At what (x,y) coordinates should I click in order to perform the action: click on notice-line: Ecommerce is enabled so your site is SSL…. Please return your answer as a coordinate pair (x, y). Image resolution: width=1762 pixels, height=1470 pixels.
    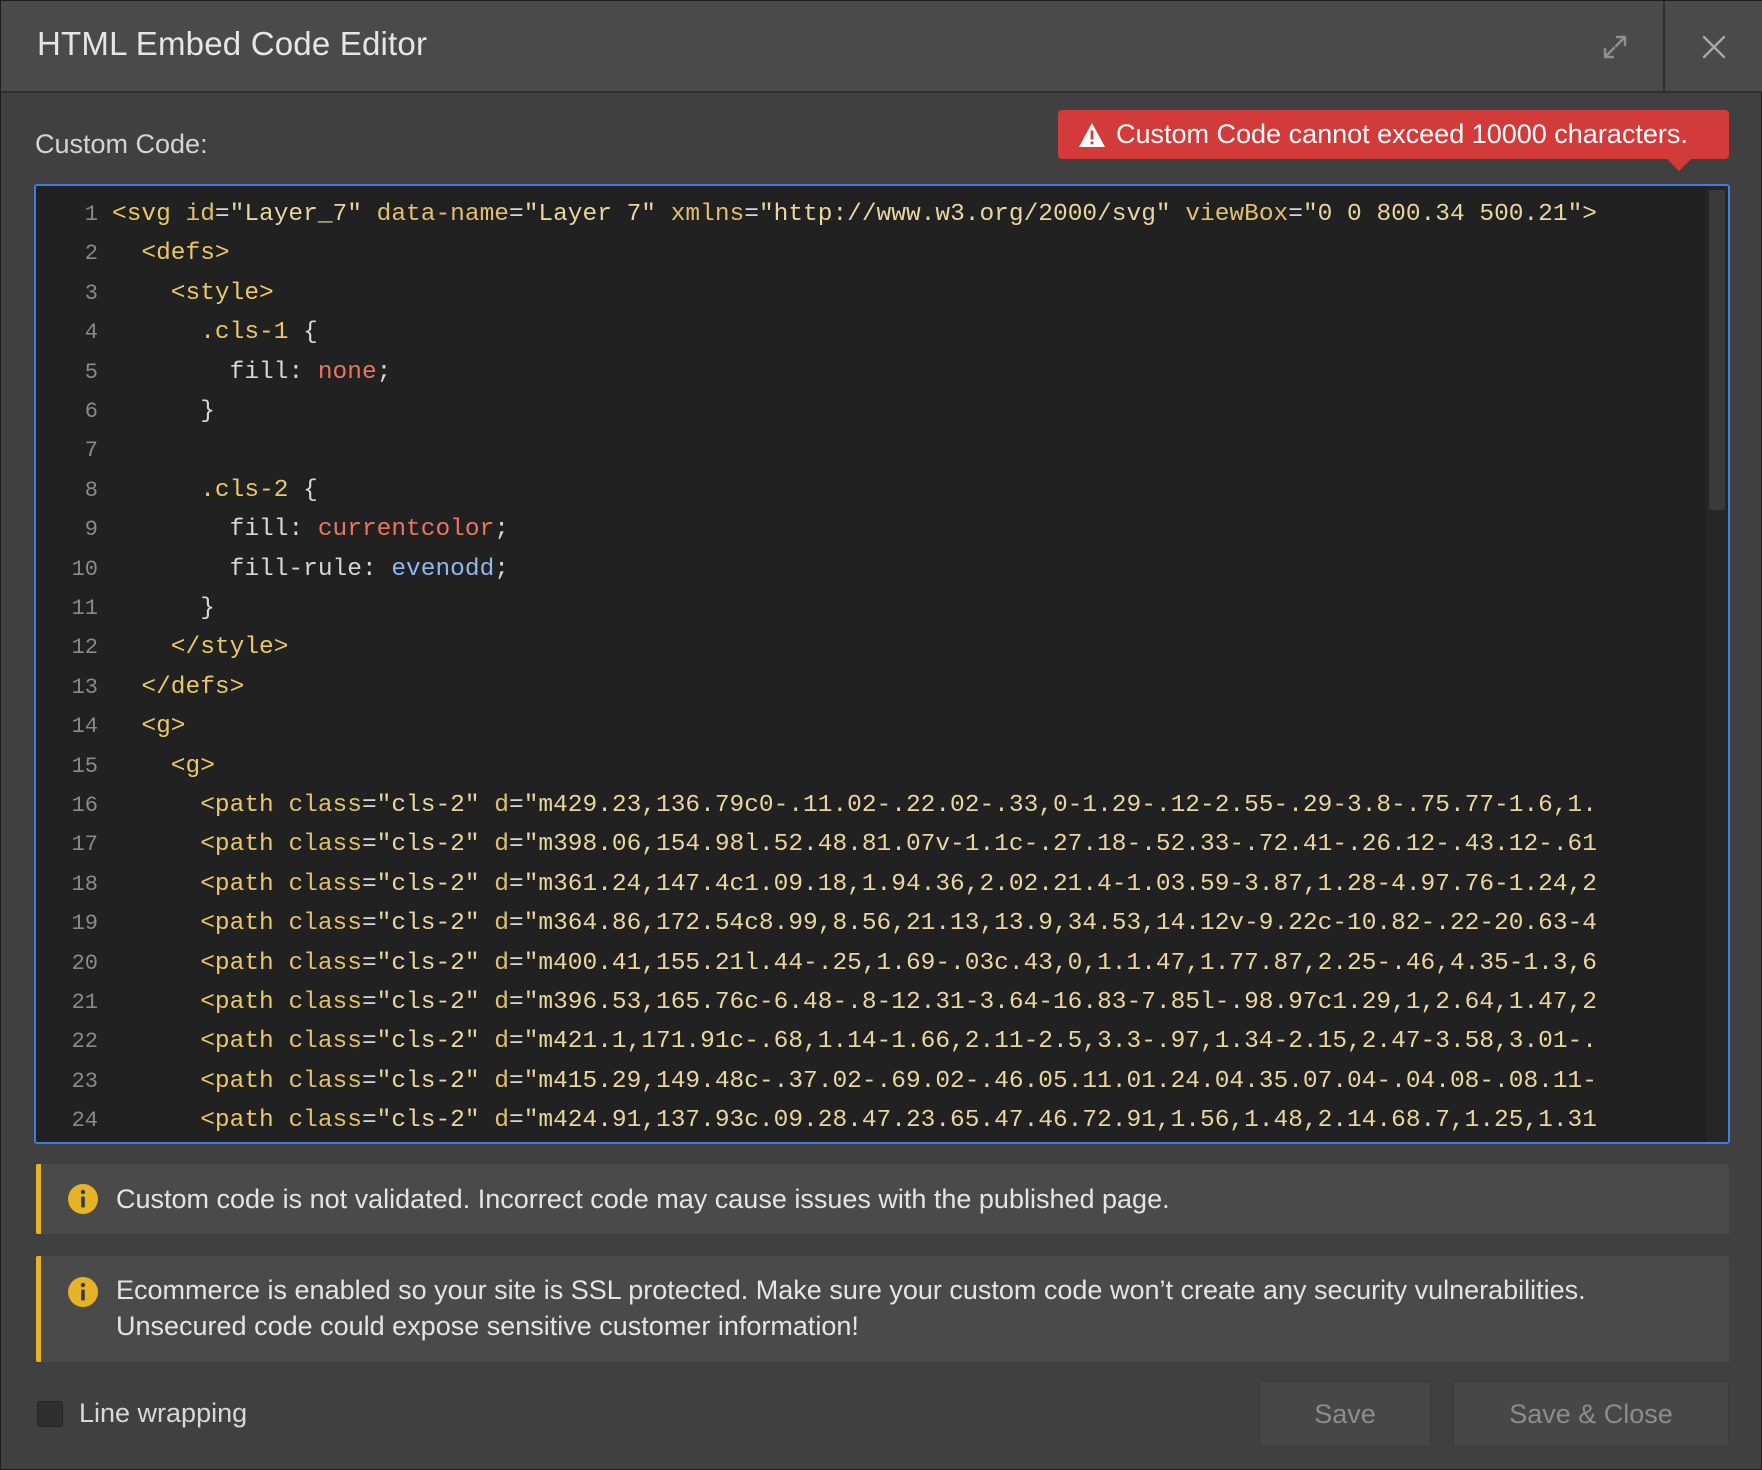
    Looking at the image, I should click on (851, 1290).